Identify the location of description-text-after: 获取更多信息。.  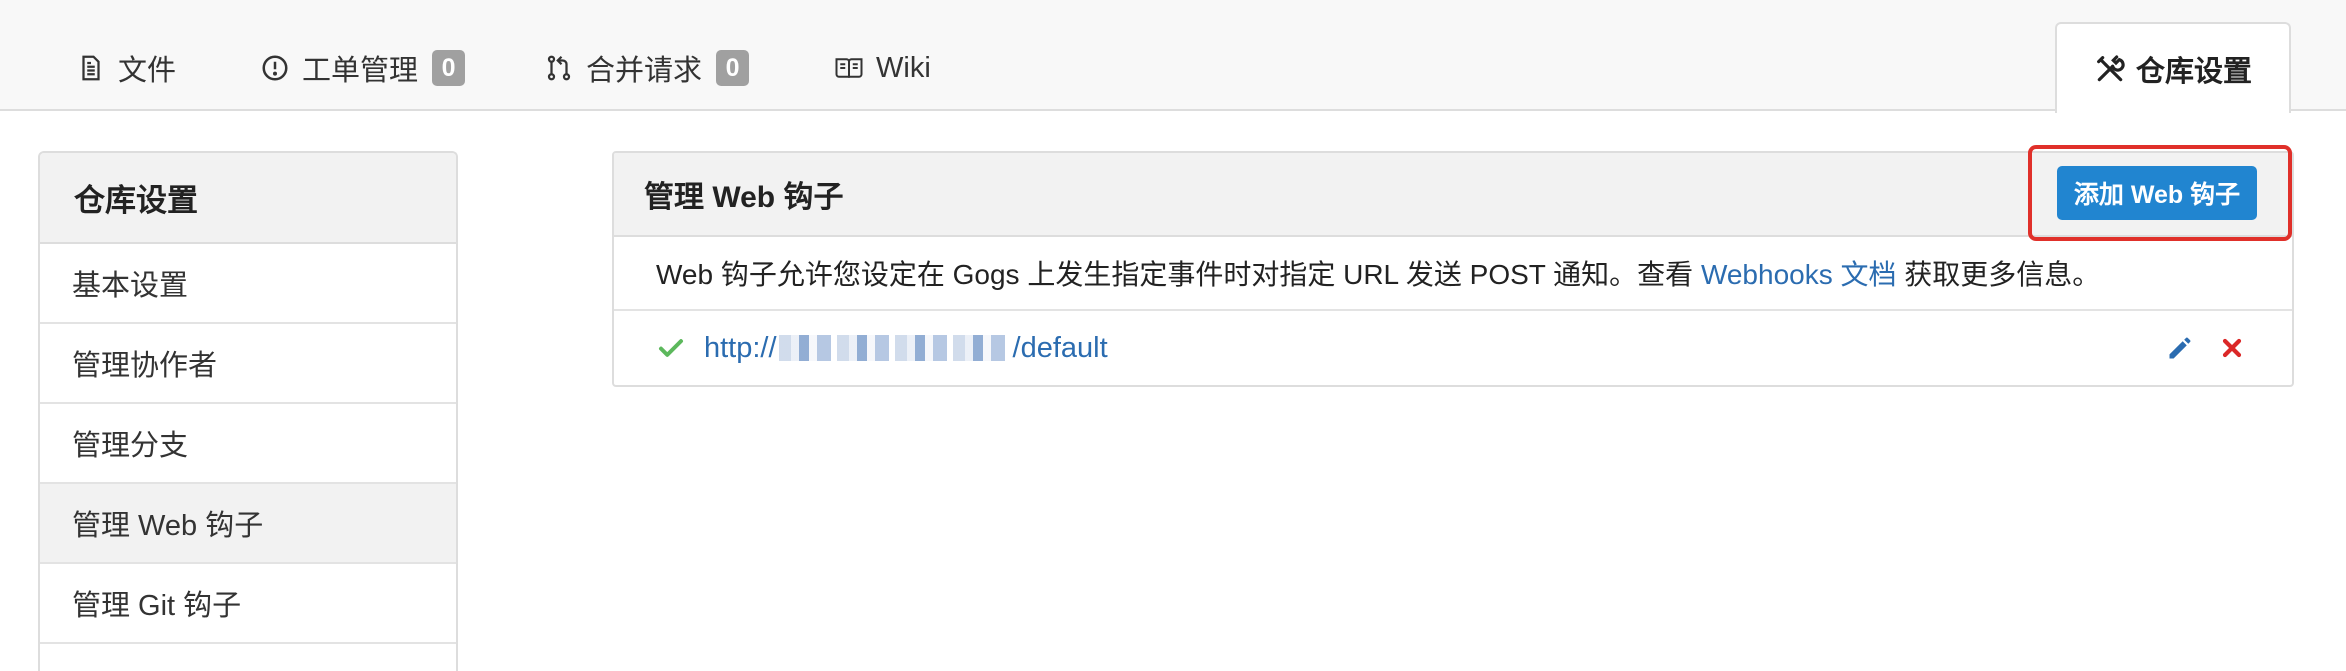
(1998, 274).